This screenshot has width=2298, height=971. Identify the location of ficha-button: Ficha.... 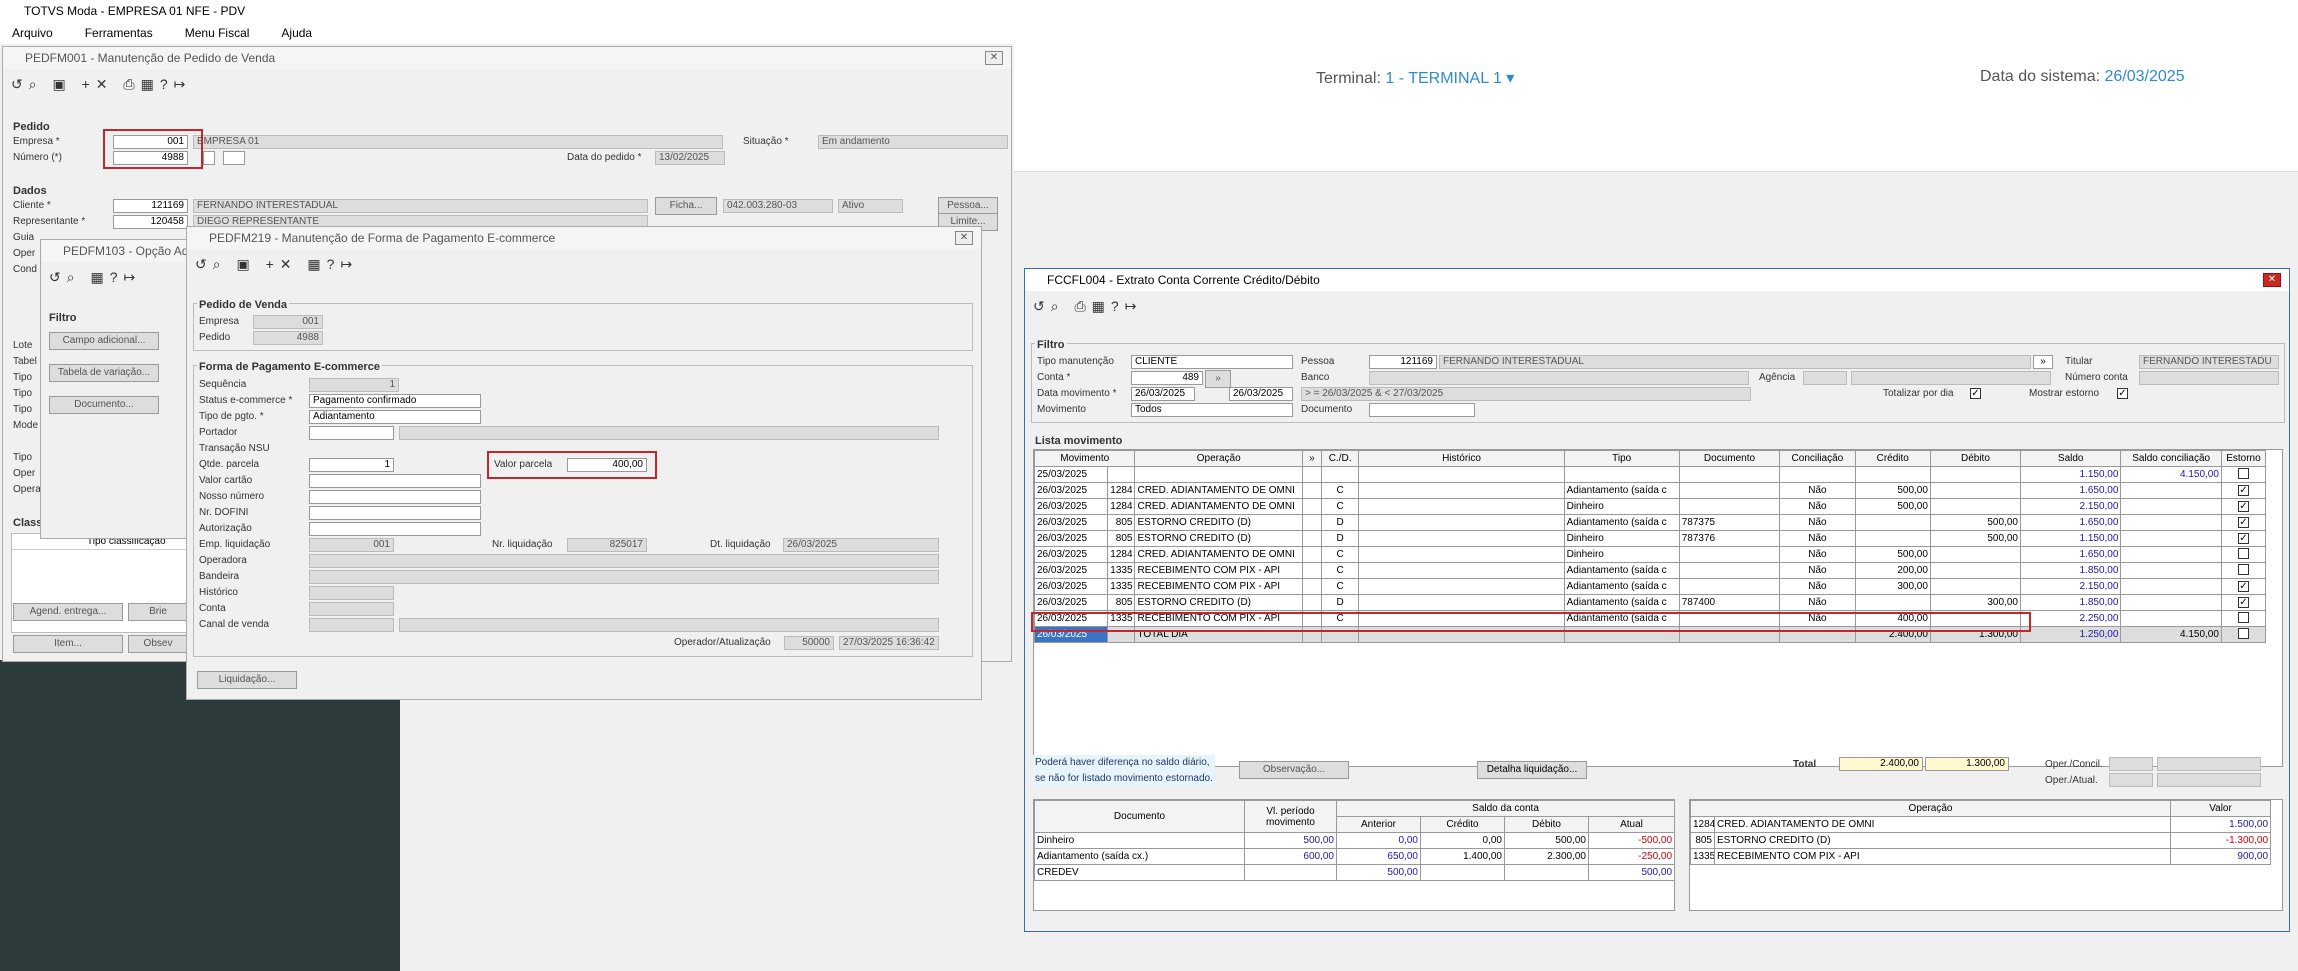
(686, 206).